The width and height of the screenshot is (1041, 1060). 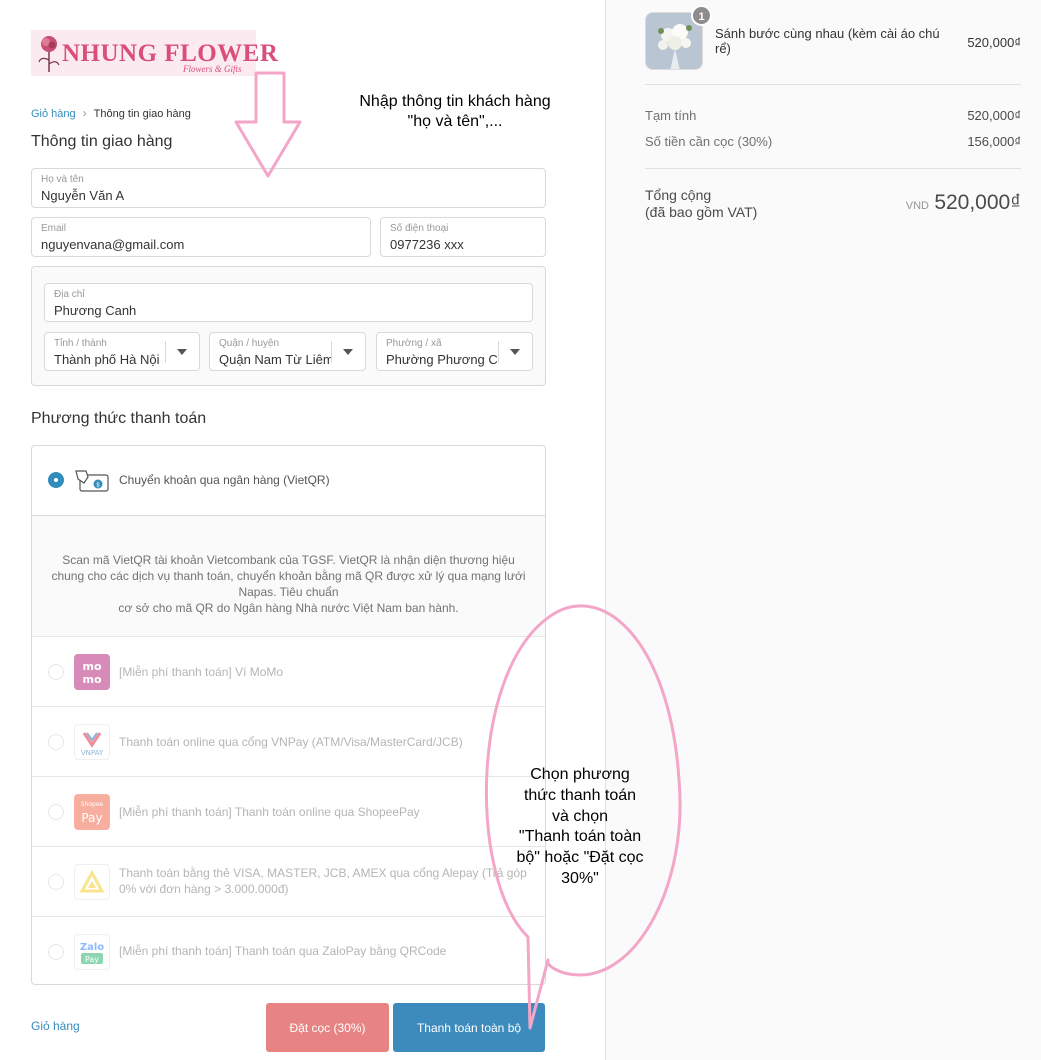 What do you see at coordinates (249, 343) in the screenshot?
I see `district-label: Quận / huyện` at bounding box center [249, 343].